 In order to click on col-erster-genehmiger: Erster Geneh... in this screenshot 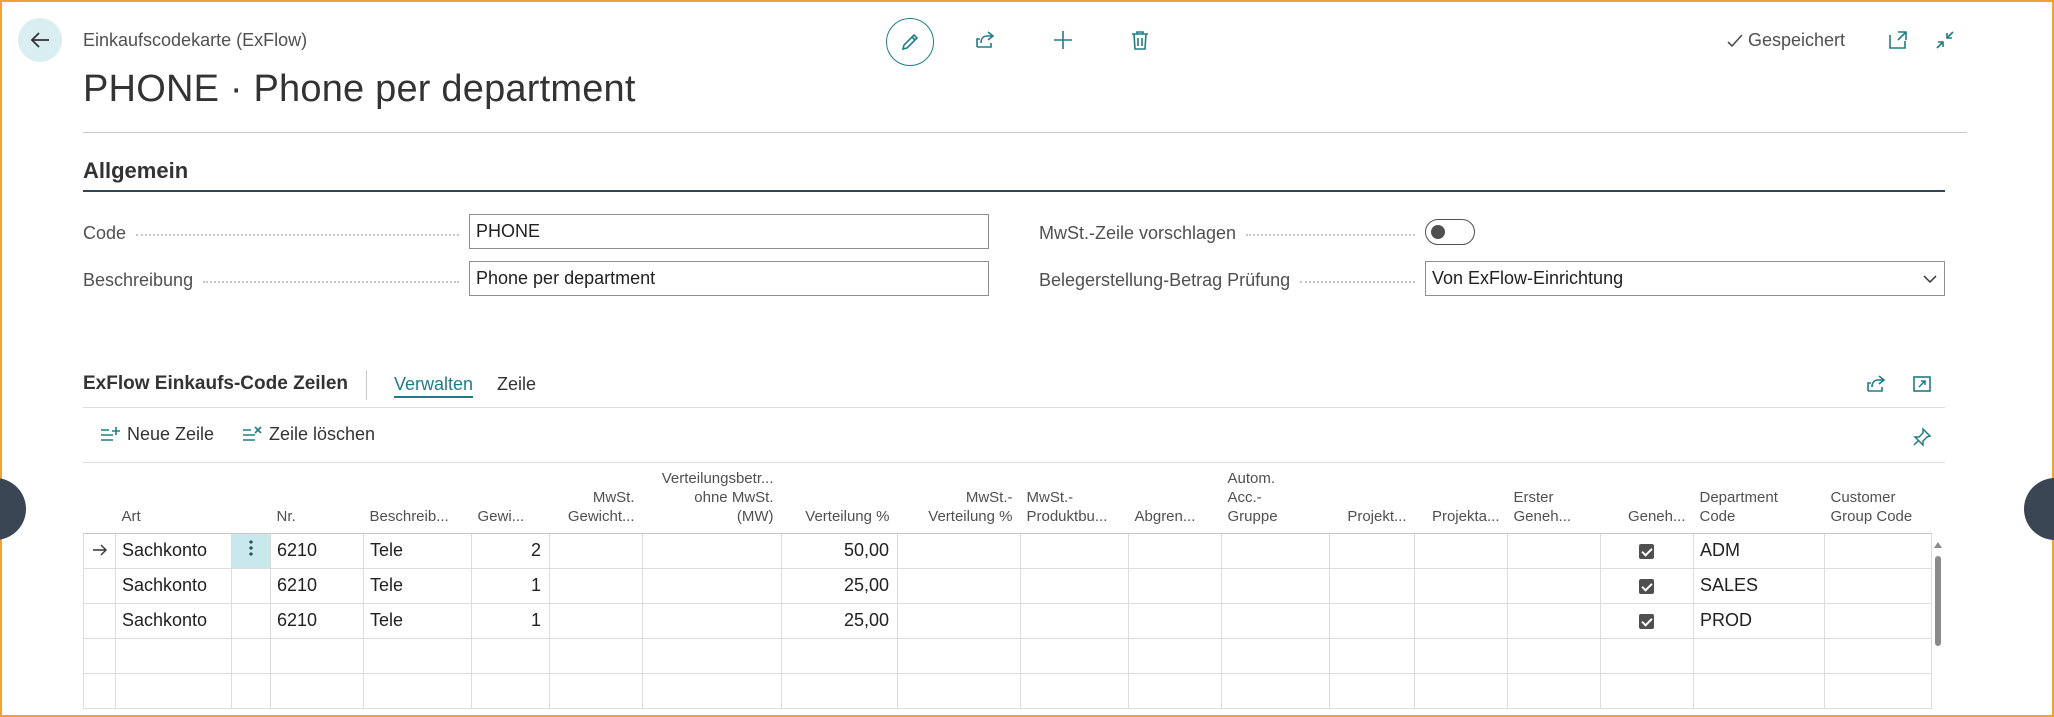, I will do `click(1554, 498)`.